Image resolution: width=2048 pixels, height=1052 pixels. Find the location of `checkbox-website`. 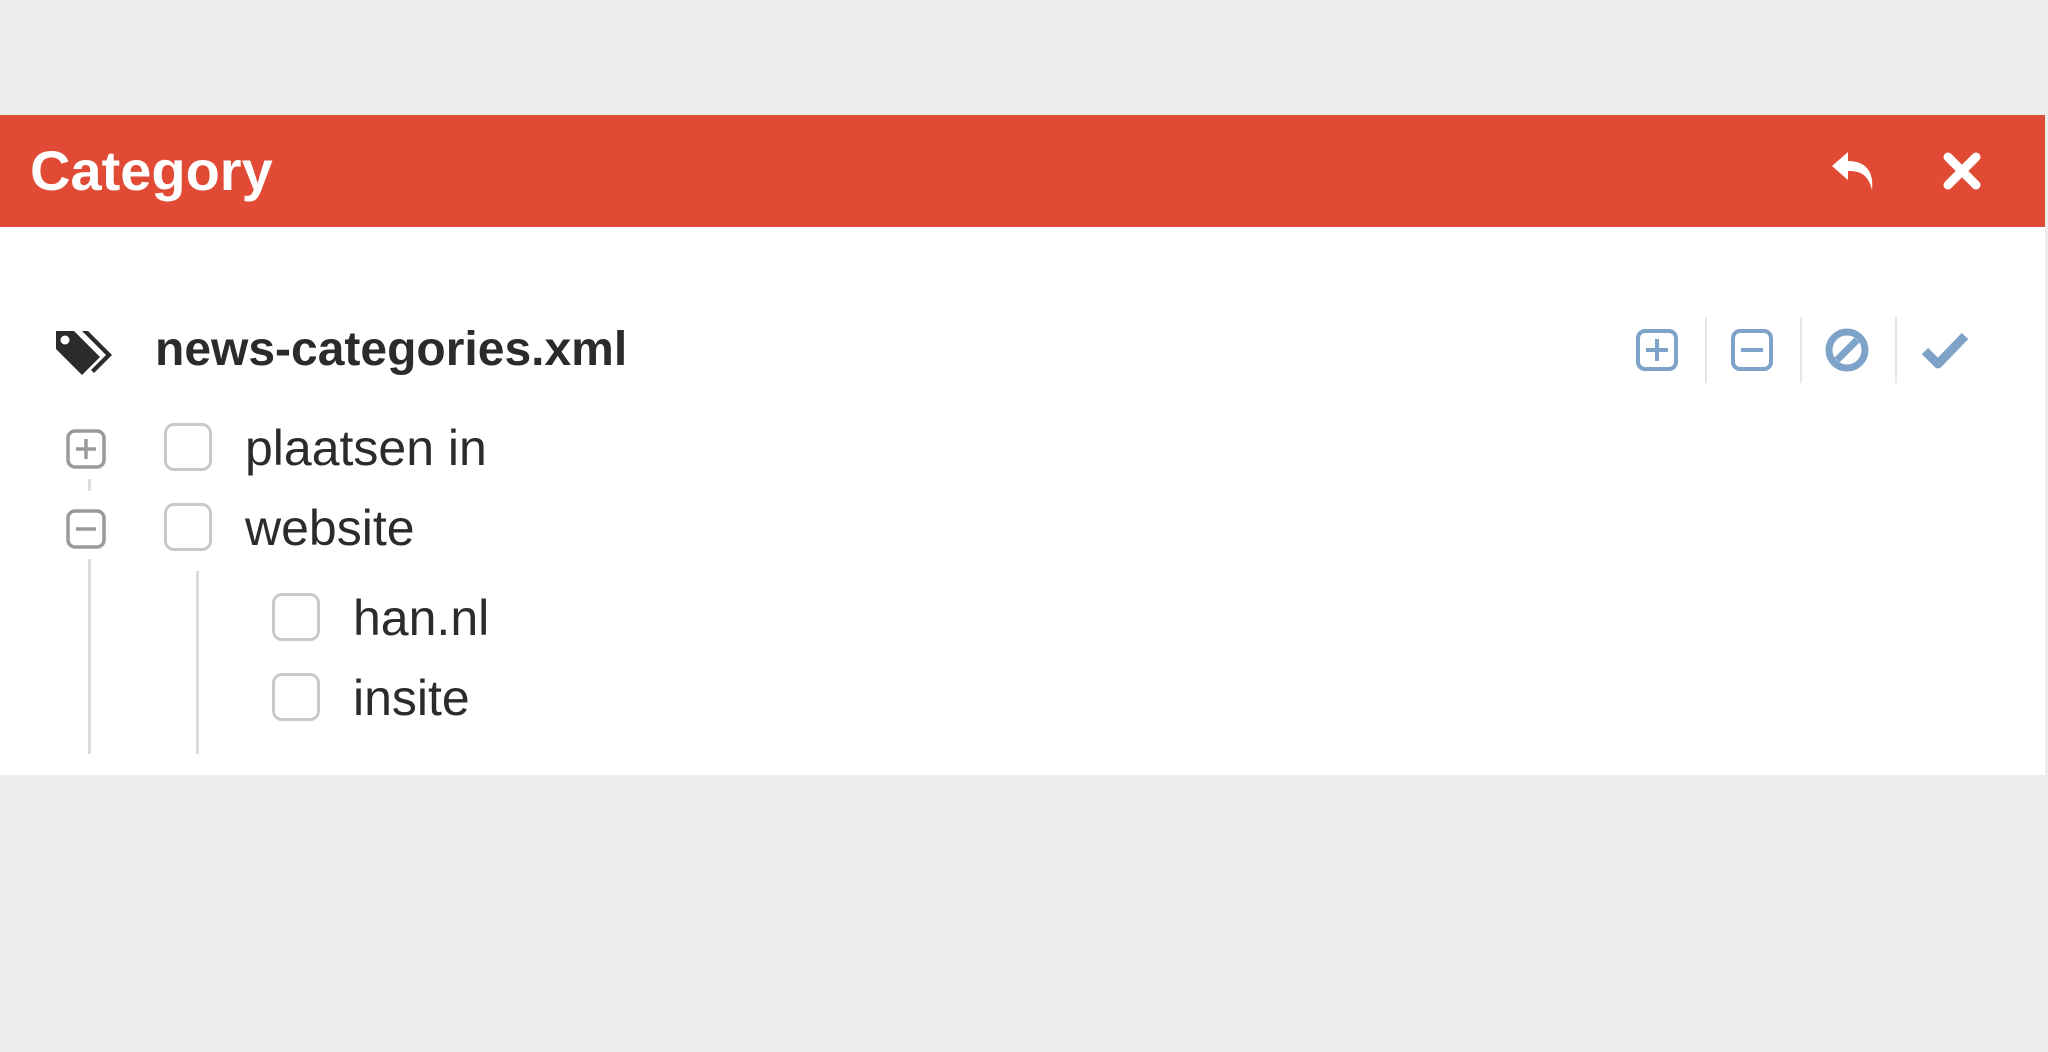

checkbox-website is located at coordinates (188, 527).